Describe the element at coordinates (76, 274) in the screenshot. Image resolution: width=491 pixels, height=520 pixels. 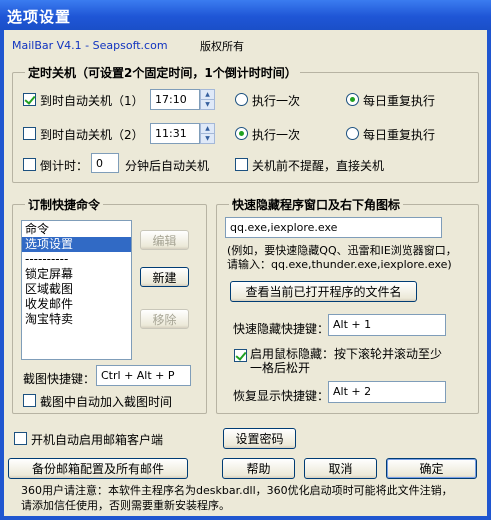
I see `list-item: 锁定屏幕` at that location.